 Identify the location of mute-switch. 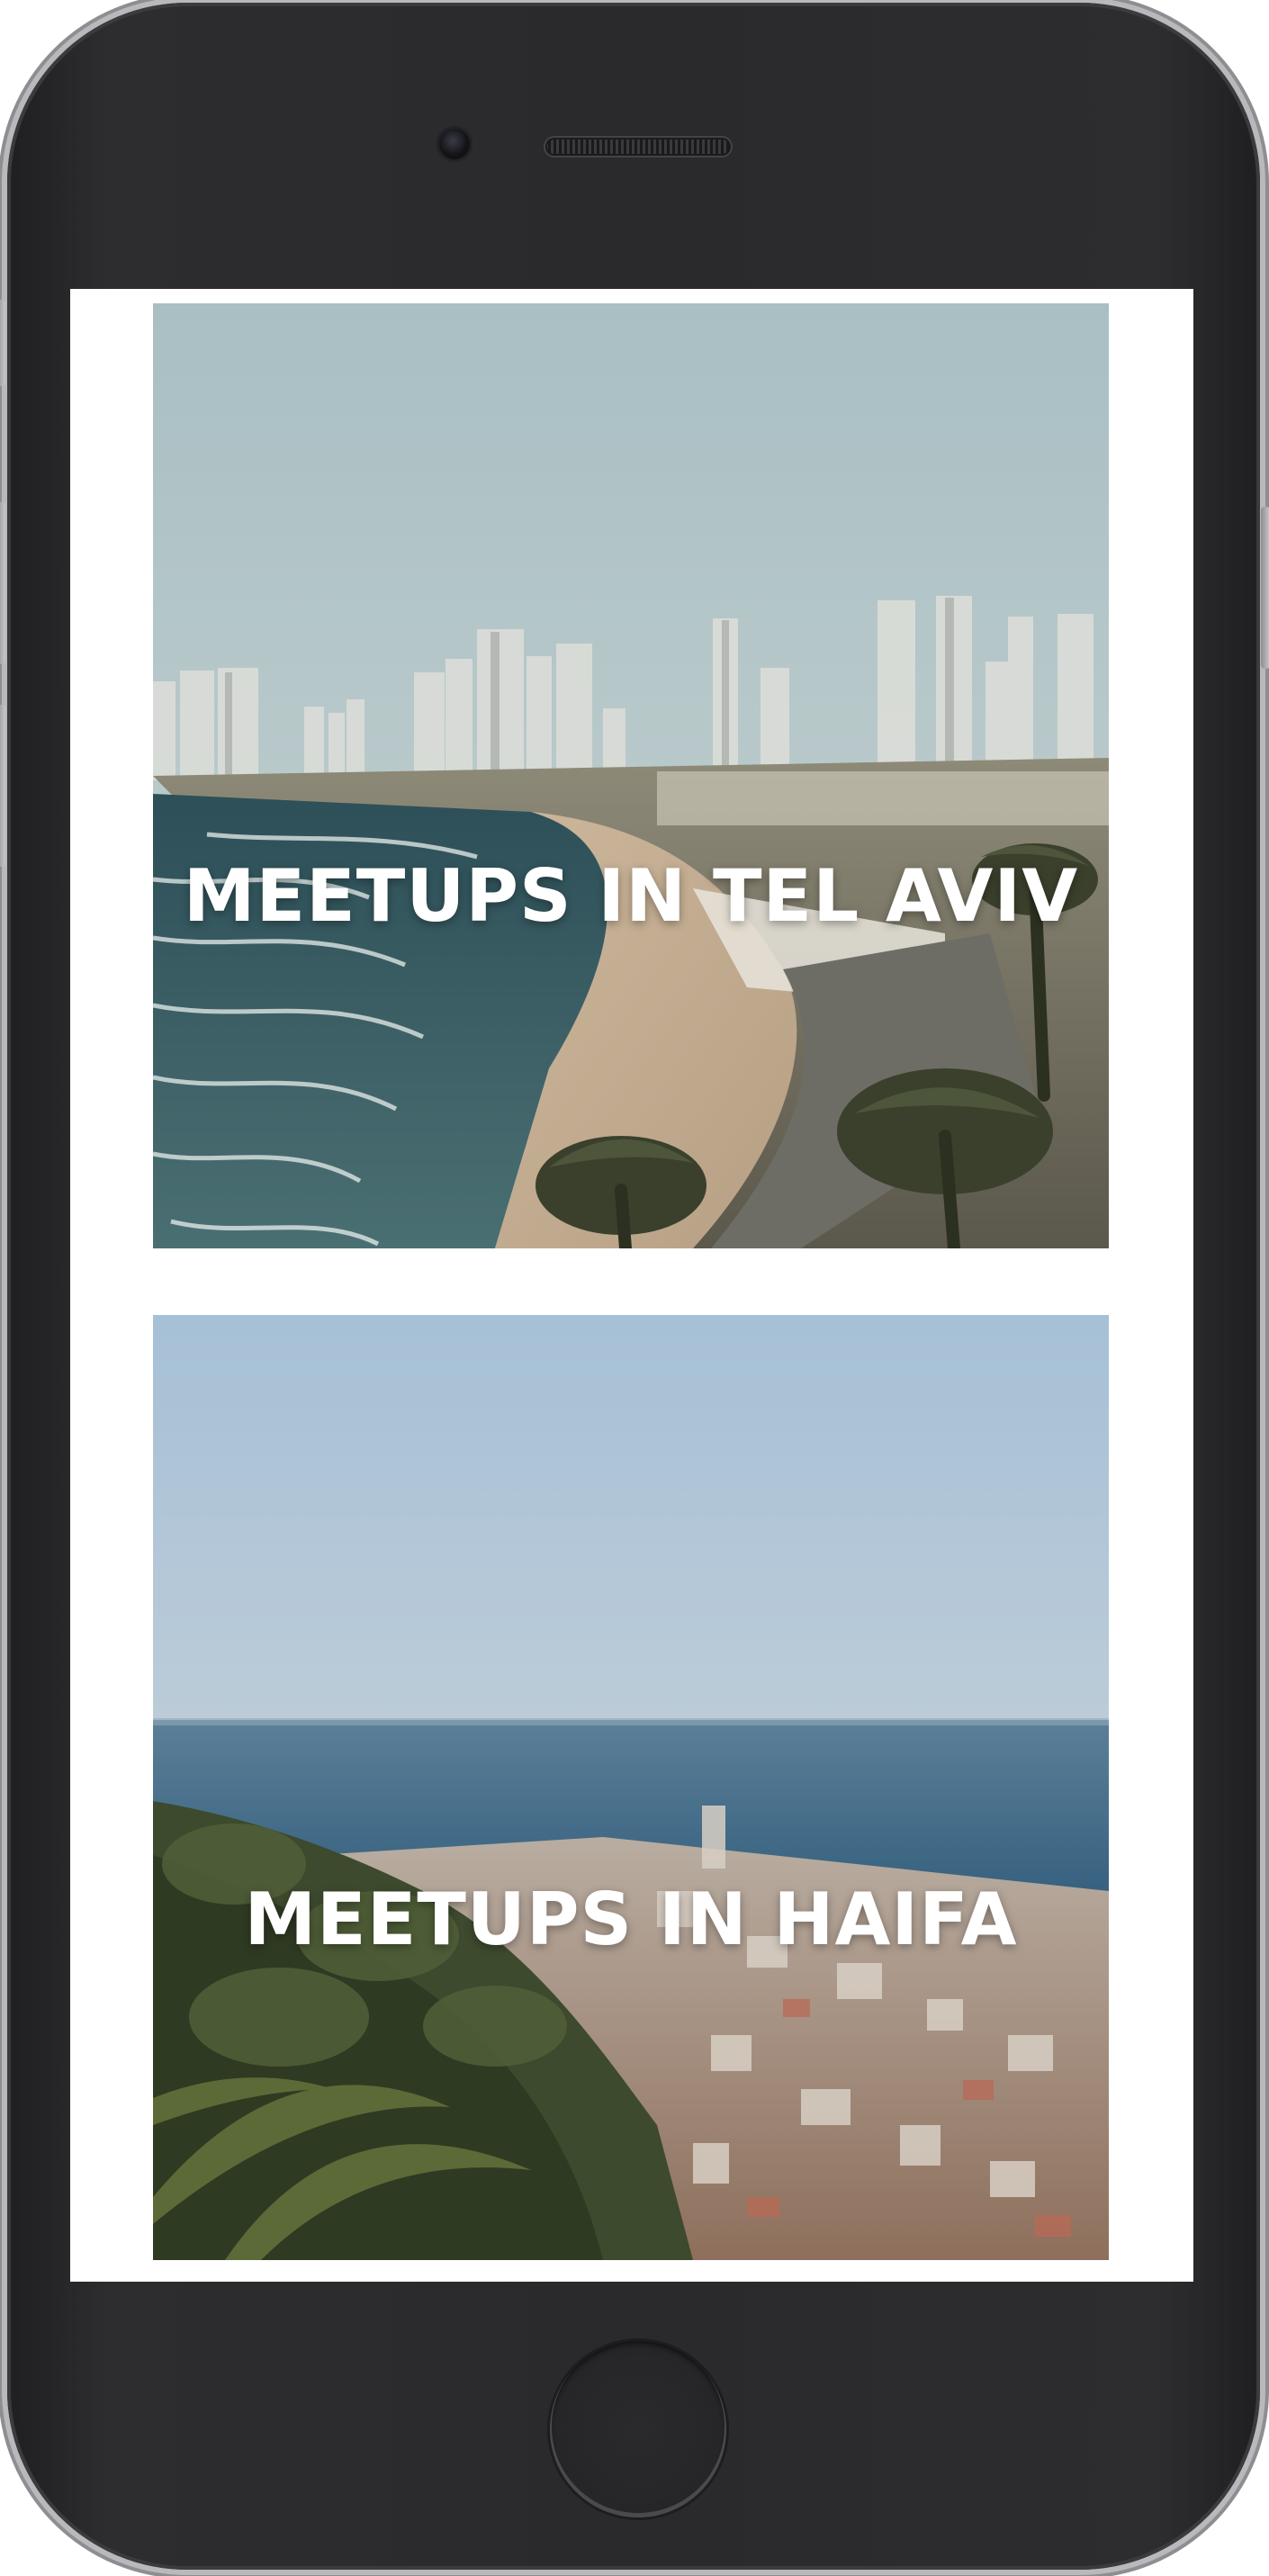
(2, 343).